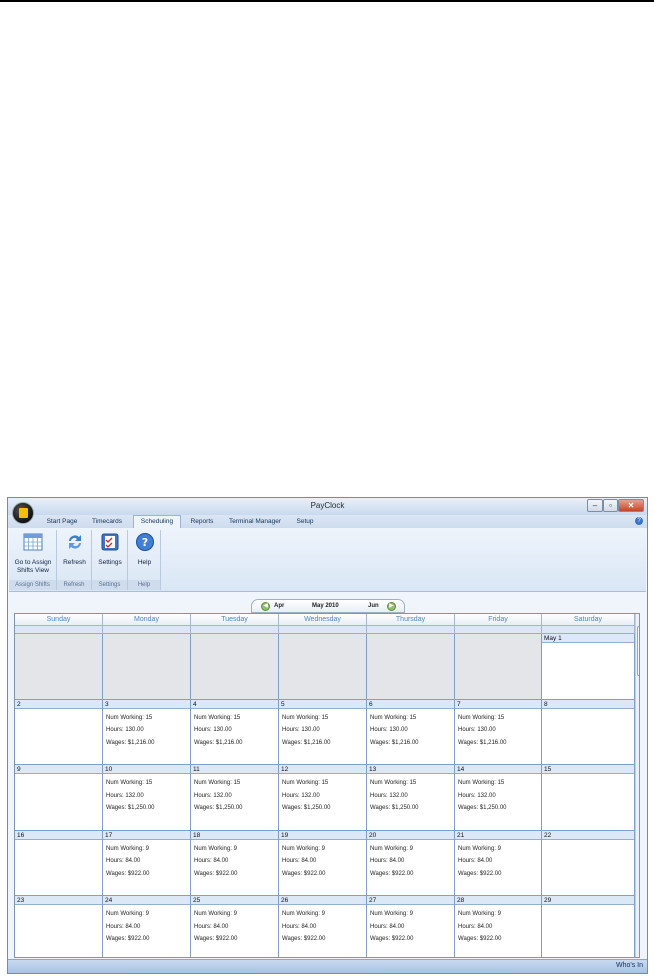 The width and height of the screenshot is (654, 976). What do you see at coordinates (74, 549) in the screenshot?
I see `refresh-button: Refresh` at bounding box center [74, 549].